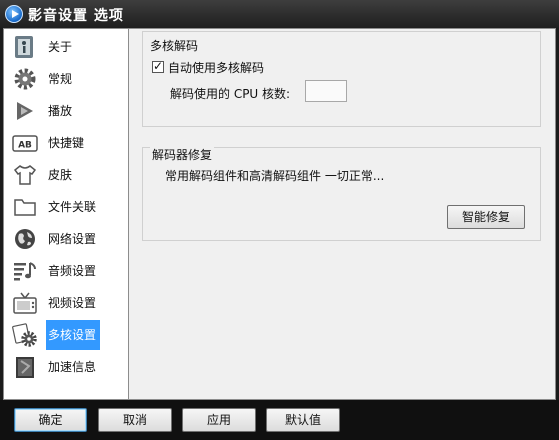  What do you see at coordinates (76, 16) in the screenshot?
I see `window-title: 影音设置 选项` at bounding box center [76, 16].